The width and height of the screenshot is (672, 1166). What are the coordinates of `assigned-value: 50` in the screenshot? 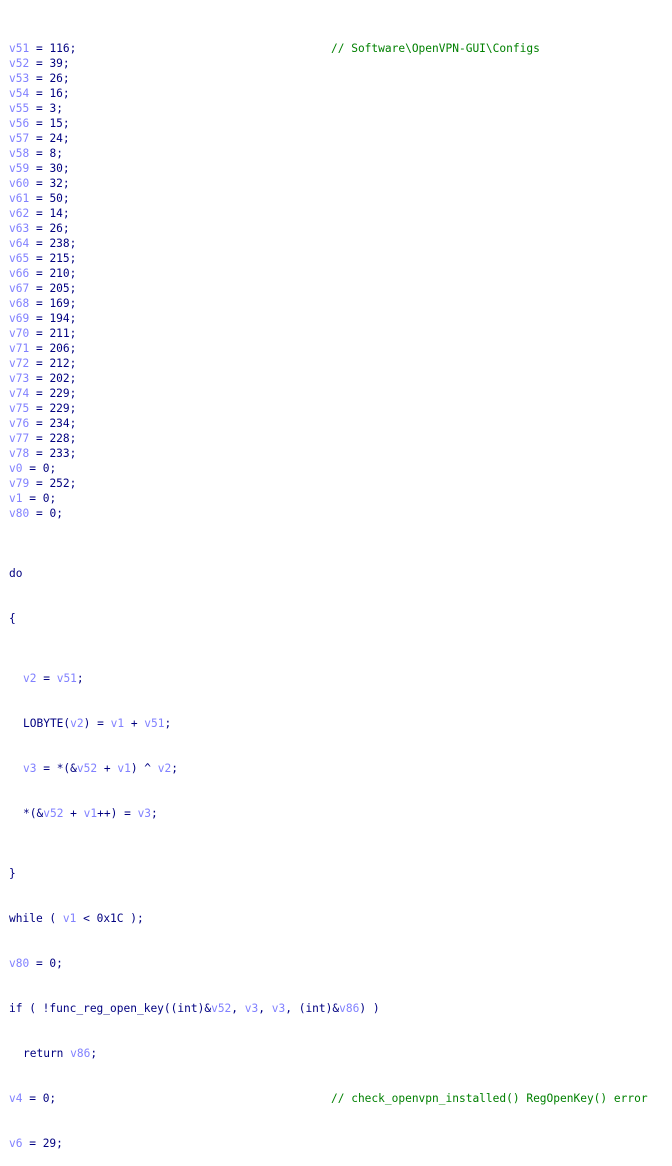 It's located at (56, 198).